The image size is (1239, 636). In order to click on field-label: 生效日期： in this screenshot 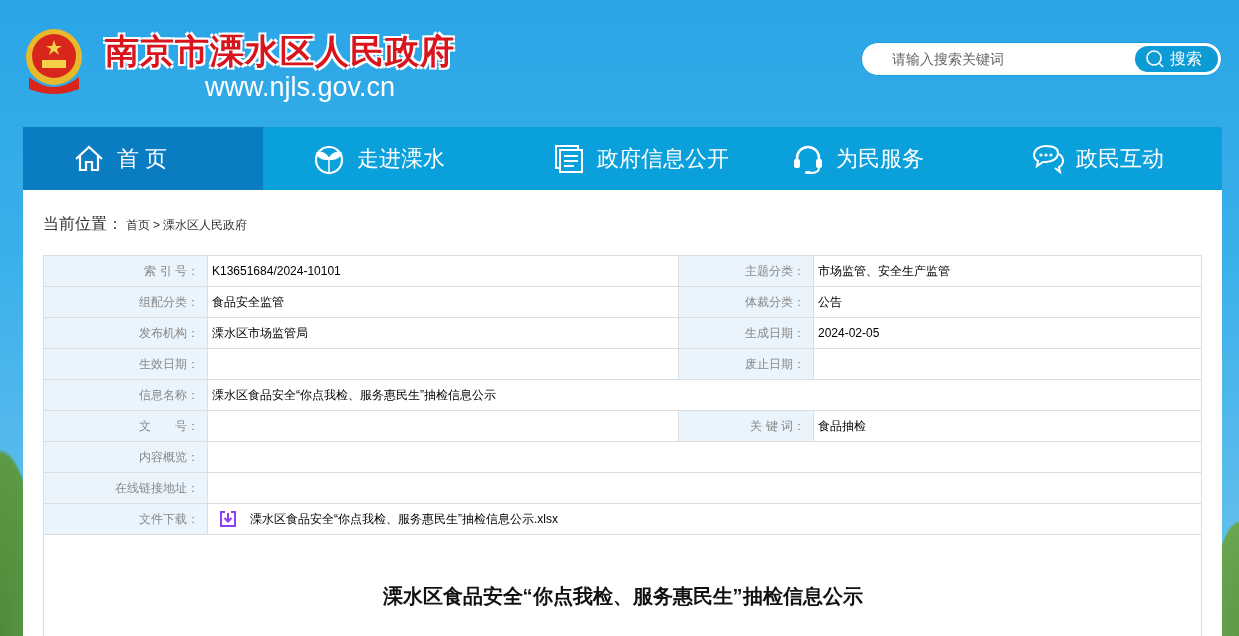, I will do `click(126, 364)`.